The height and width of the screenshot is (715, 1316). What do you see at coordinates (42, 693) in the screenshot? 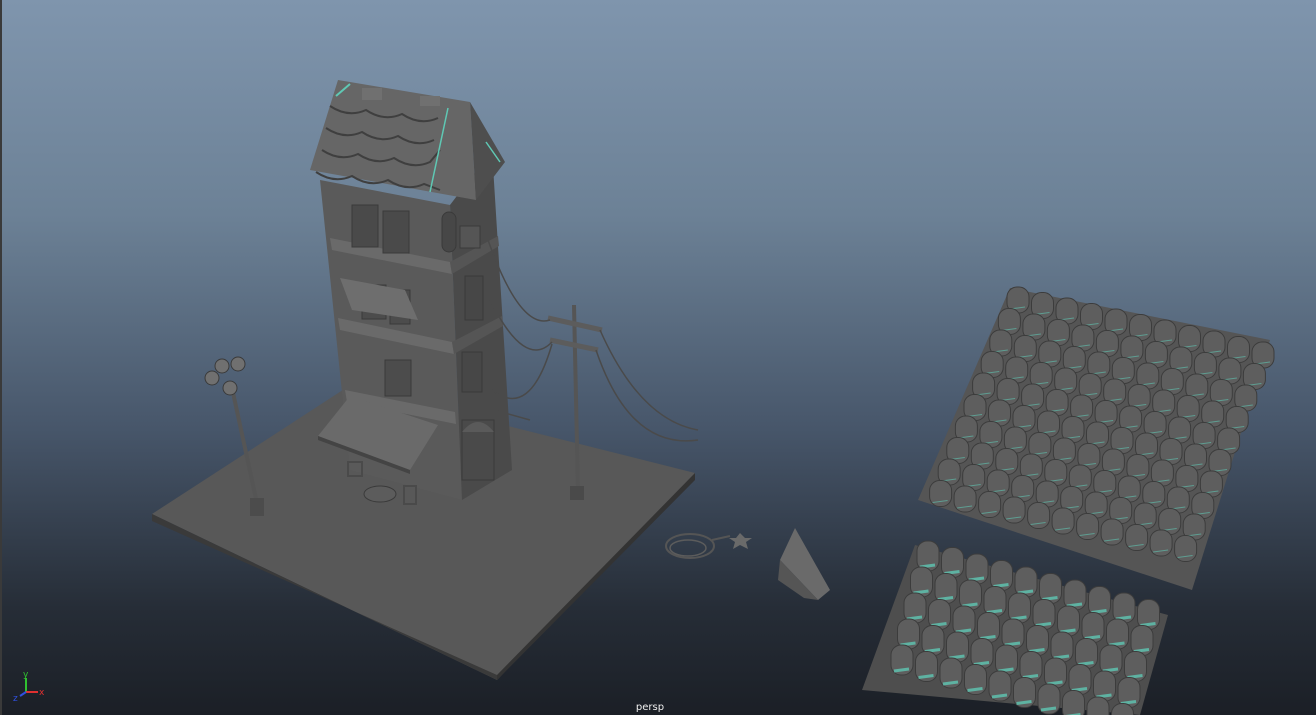
I see `axis-x-label: x` at bounding box center [42, 693].